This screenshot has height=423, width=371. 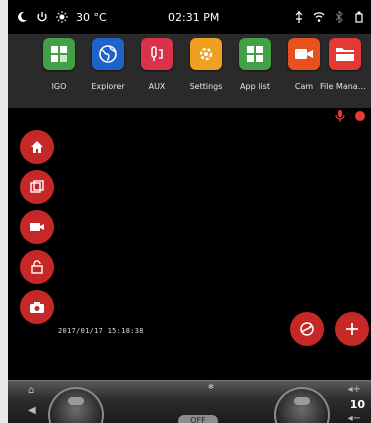 I want to click on volume-up-icon: ◂+, so click(x=354, y=389).